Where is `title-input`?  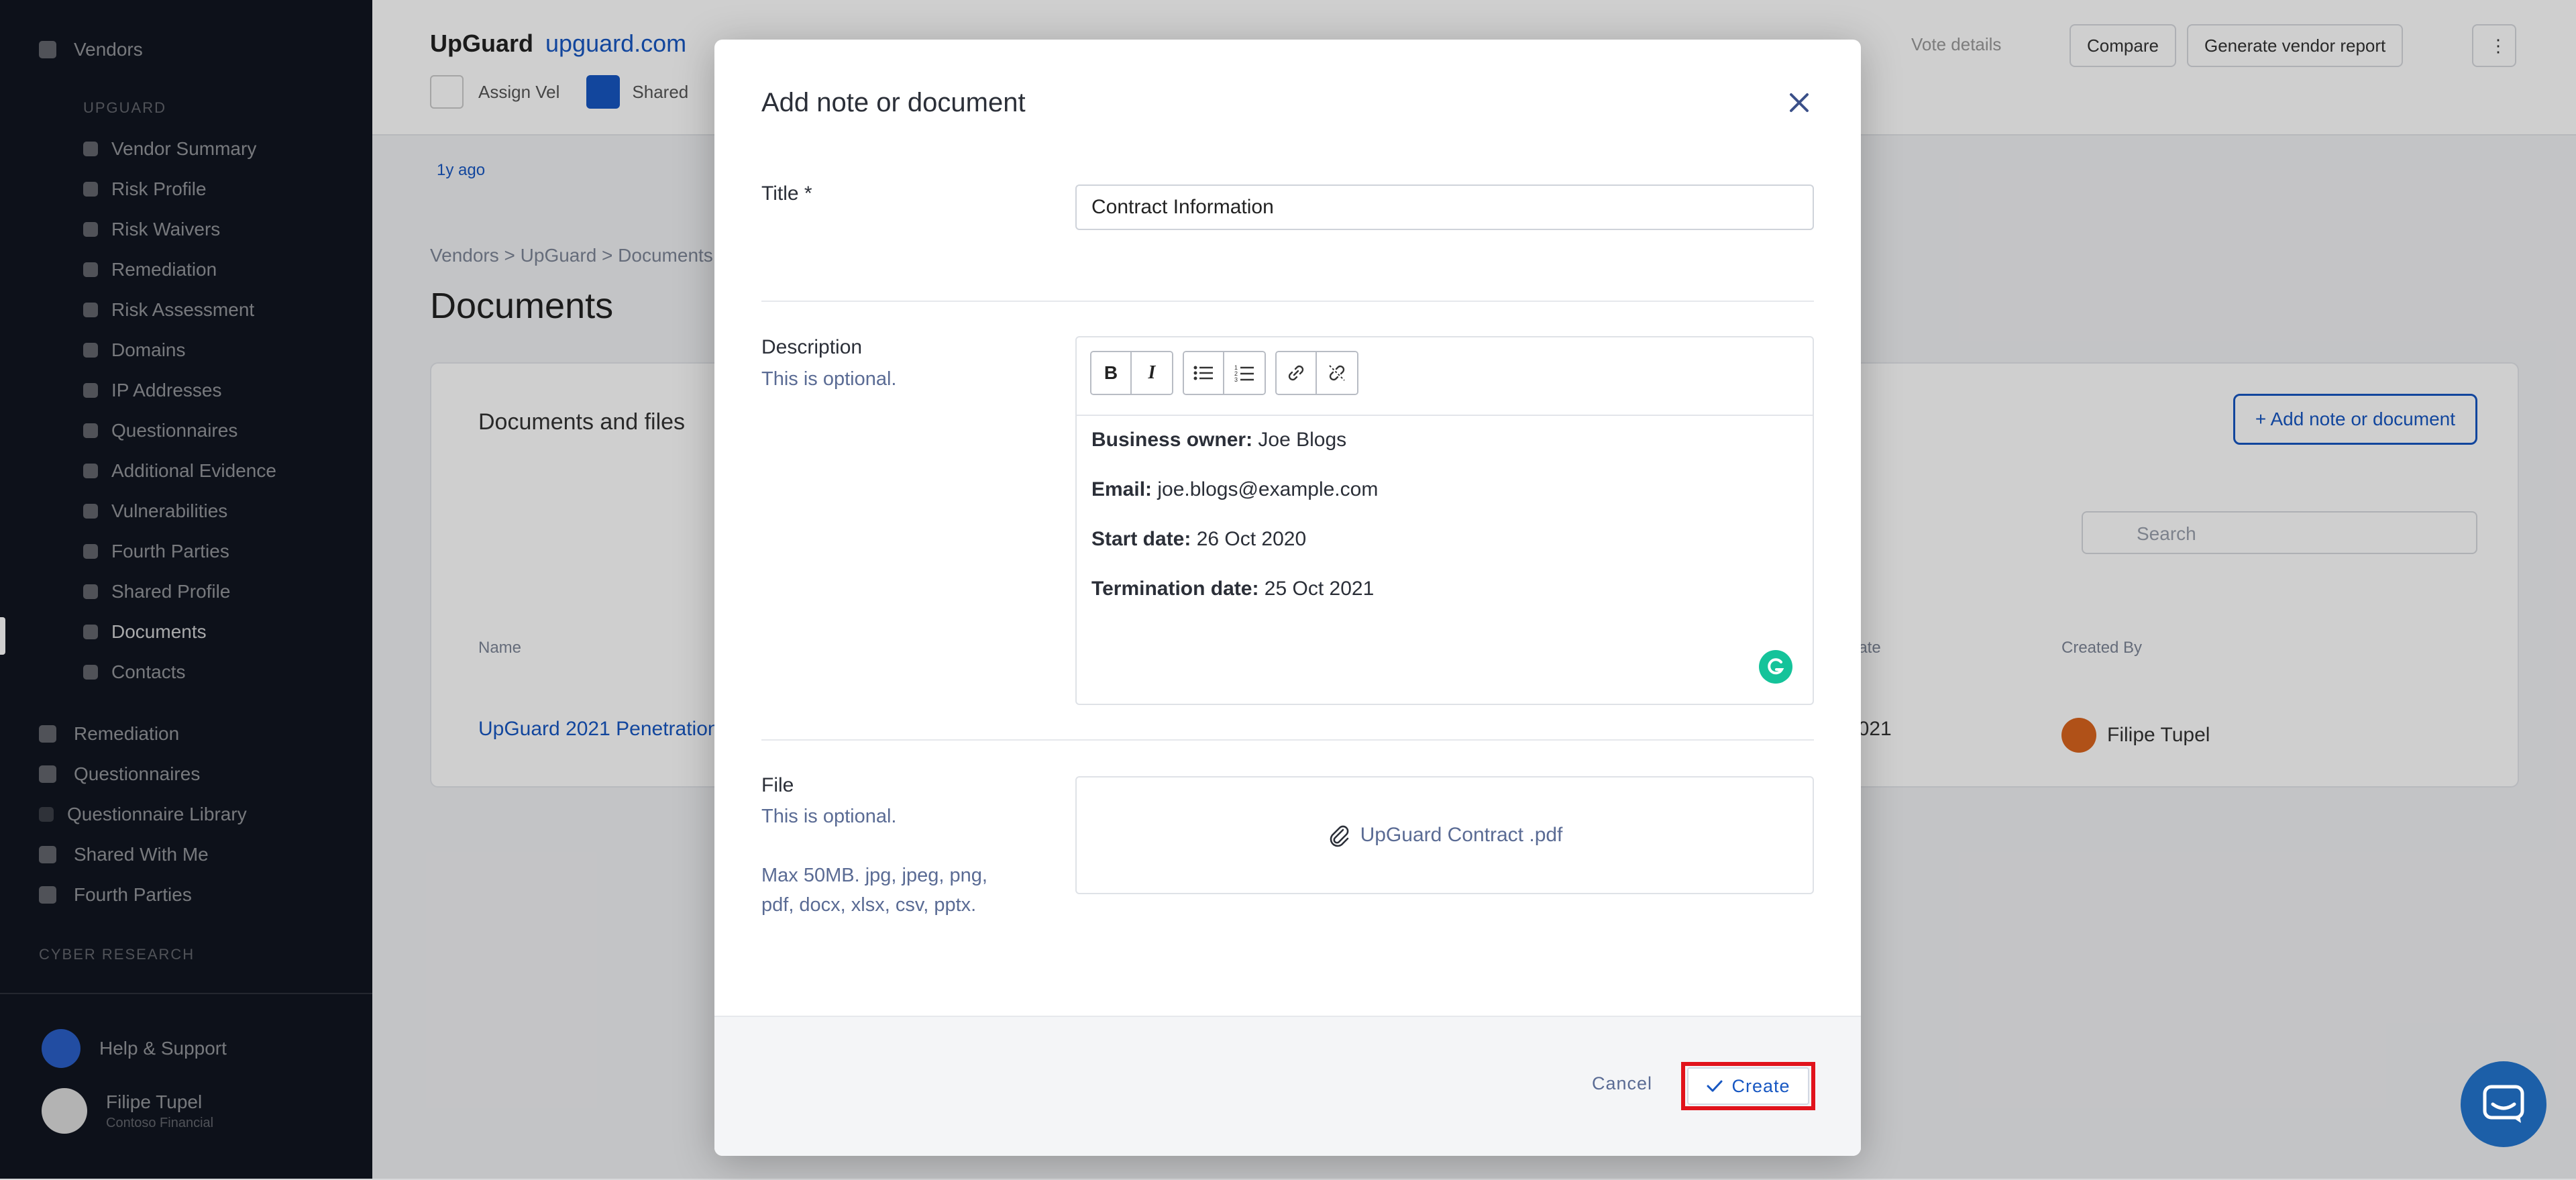
title-input is located at coordinates (1444, 207).